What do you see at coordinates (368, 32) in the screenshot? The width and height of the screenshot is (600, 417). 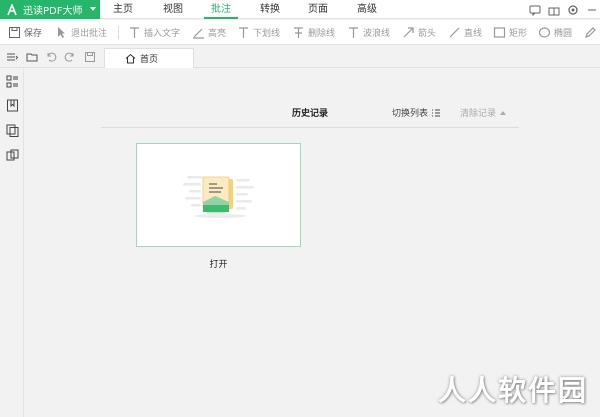 I see `wavy-line-button: 波浪线` at bounding box center [368, 32].